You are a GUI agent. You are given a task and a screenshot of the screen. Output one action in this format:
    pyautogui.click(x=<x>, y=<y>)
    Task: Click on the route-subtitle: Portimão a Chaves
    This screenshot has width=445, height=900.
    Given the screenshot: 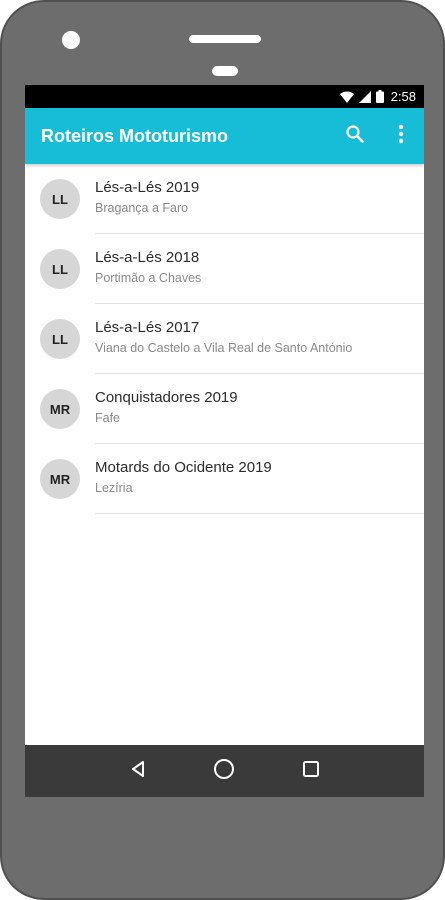 What is the action you would take?
    pyautogui.click(x=148, y=278)
    